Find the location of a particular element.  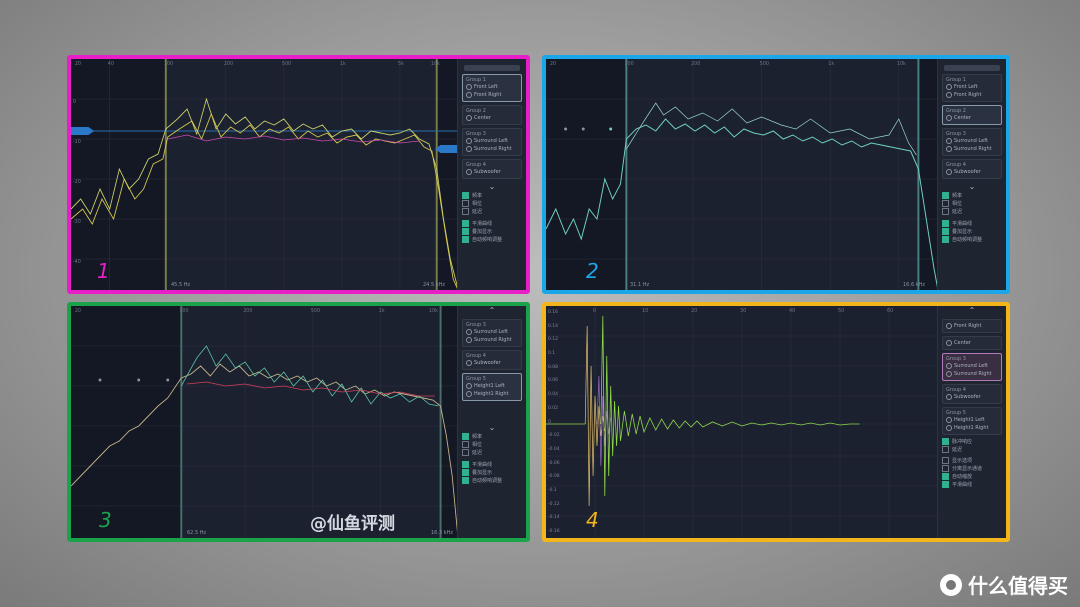

plot-area: 20 100 200 500 1k 10k 62.5 Hz 16.3 kHz 3 is located at coordinates (264, 422).